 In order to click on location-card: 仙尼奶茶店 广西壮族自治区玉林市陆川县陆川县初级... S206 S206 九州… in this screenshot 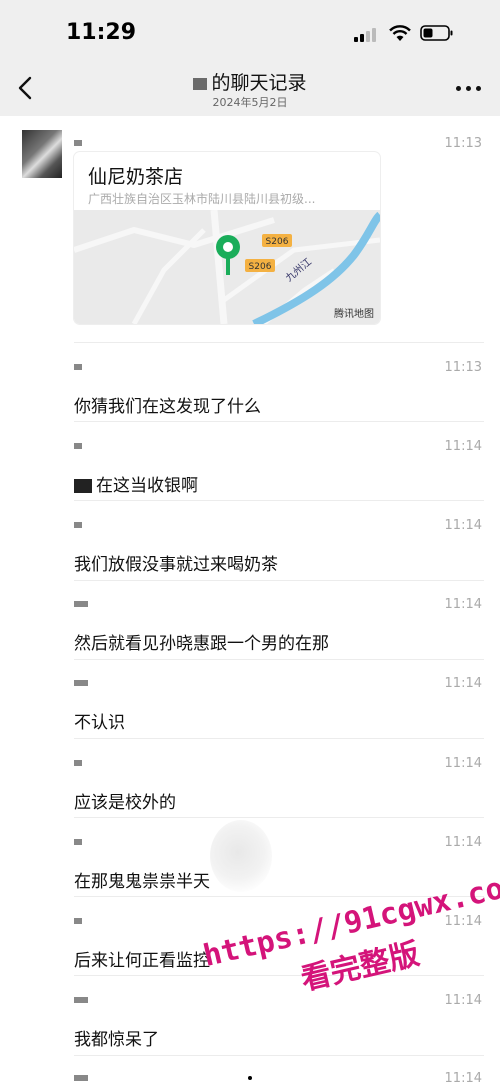, I will do `click(227, 238)`.